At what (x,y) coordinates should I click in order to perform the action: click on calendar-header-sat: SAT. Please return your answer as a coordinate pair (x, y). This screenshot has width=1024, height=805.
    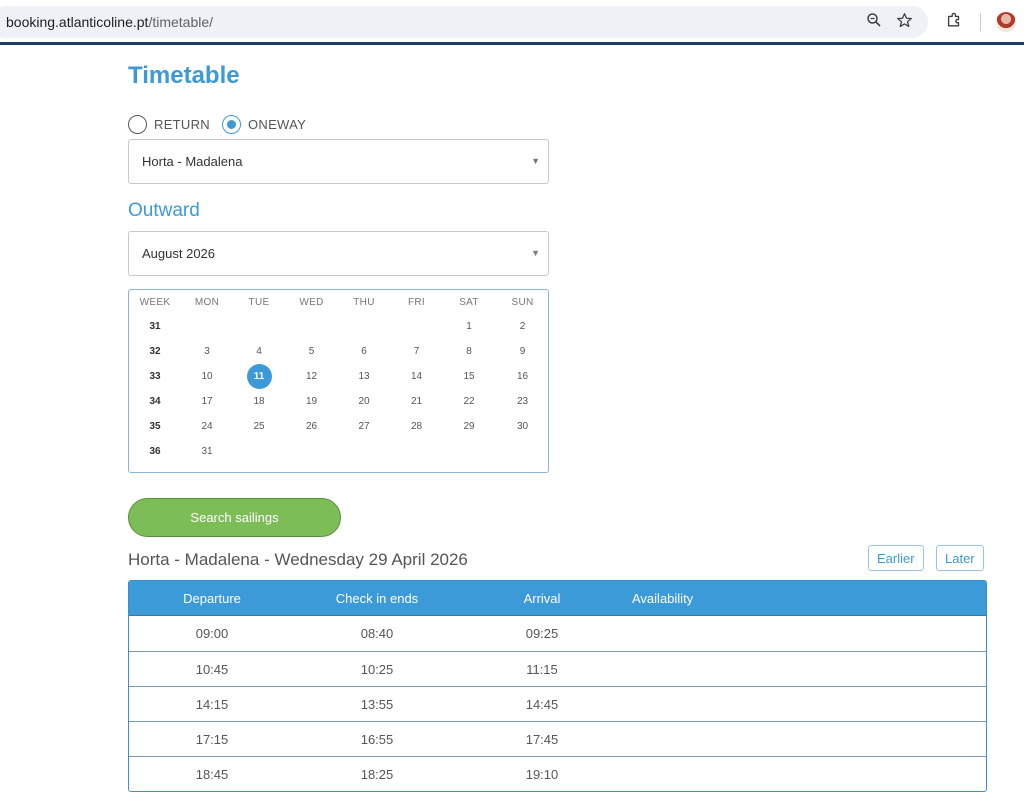
    Looking at the image, I should click on (469, 302).